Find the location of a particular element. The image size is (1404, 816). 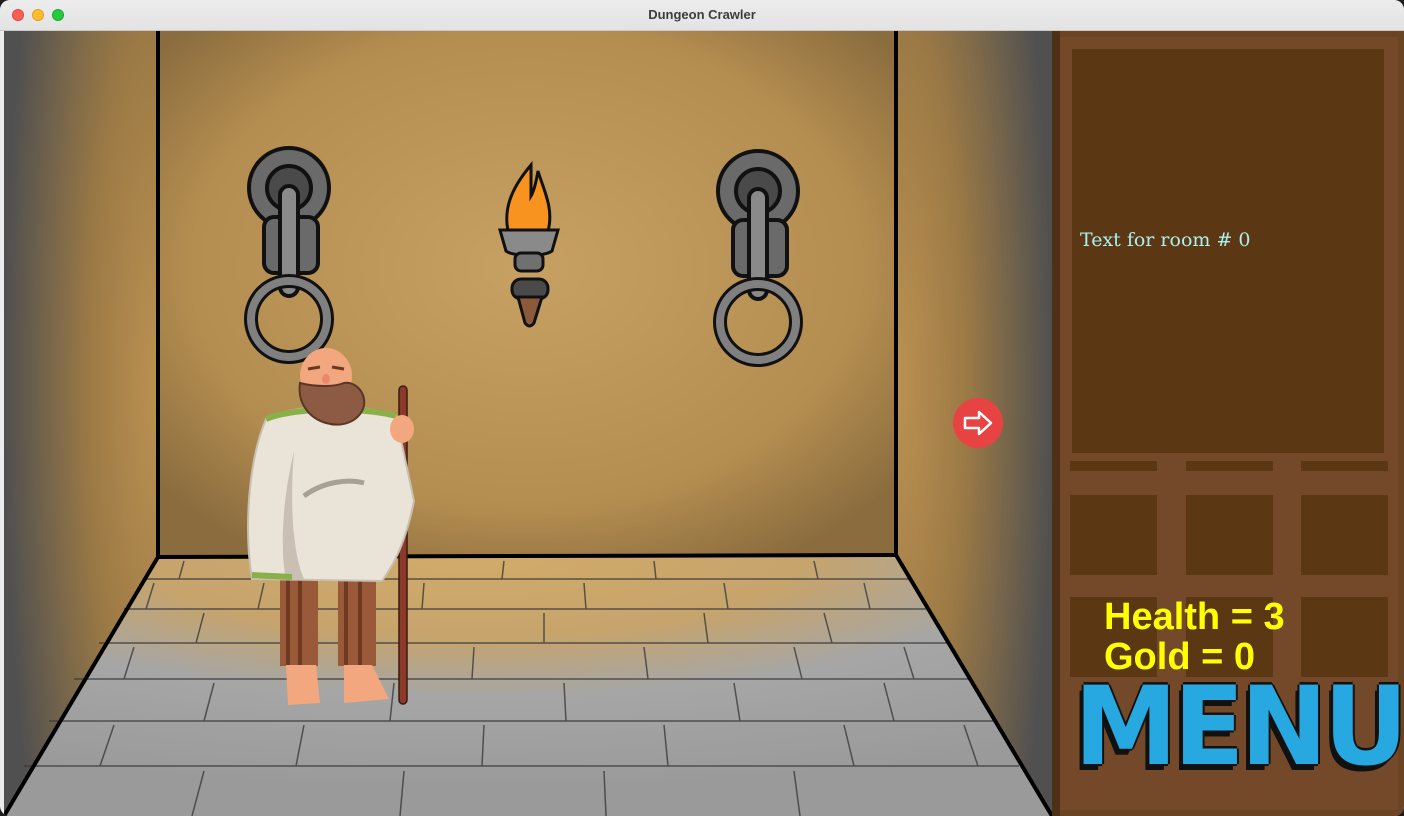

menu-button-label: MENU is located at coordinates (1239, 726).